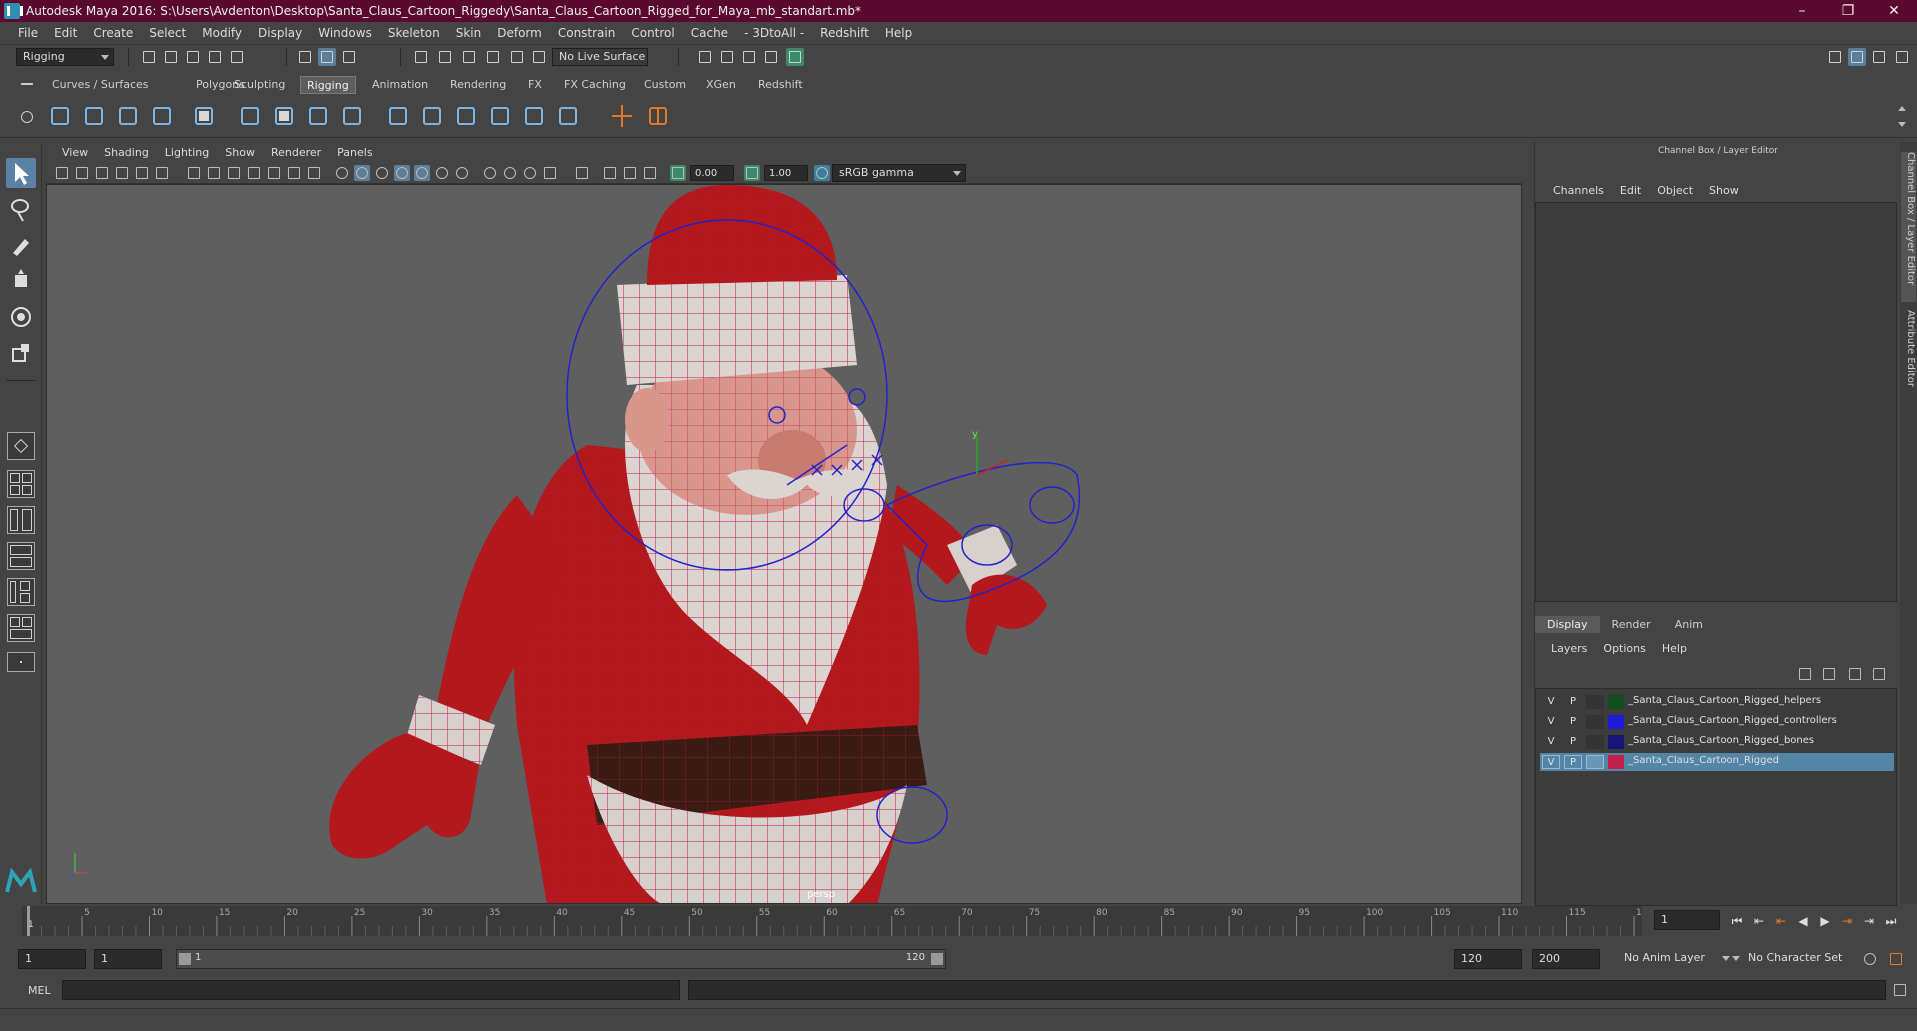  What do you see at coordinates (21, 173) in the screenshot?
I see `select-tool-icon` at bounding box center [21, 173].